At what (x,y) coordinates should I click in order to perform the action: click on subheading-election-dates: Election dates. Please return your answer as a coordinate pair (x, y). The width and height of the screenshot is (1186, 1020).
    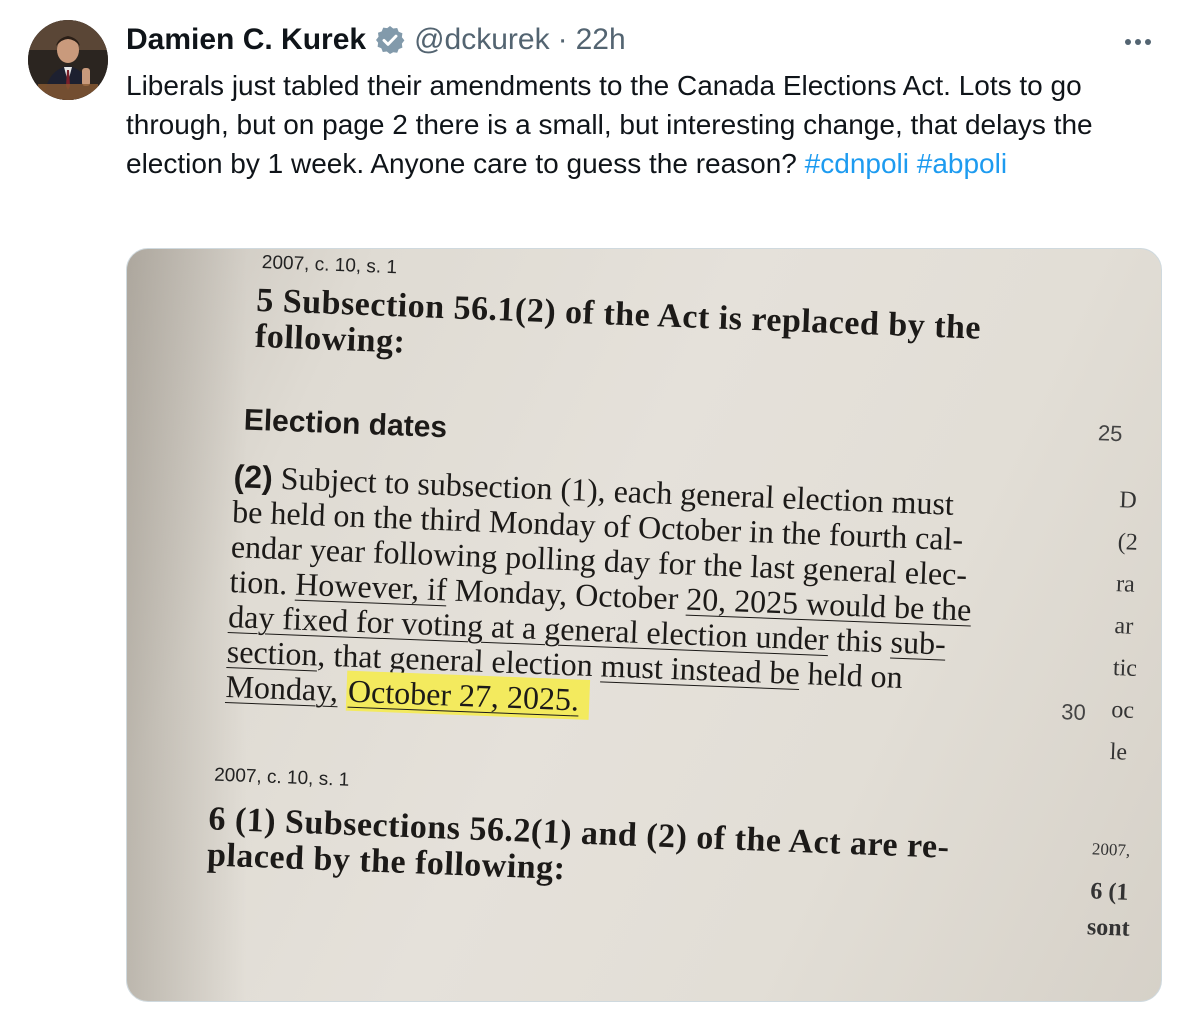
    Looking at the image, I should click on (345, 424).